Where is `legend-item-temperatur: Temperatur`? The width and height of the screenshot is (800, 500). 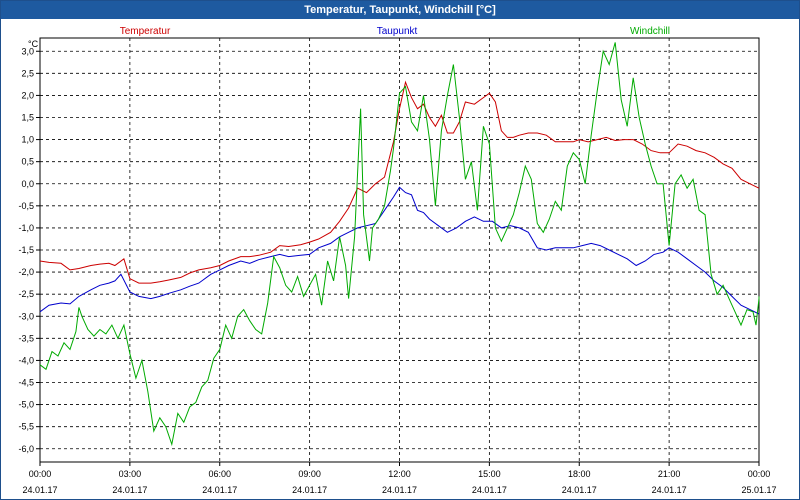 legend-item-temperatur: Temperatur is located at coordinates (145, 31).